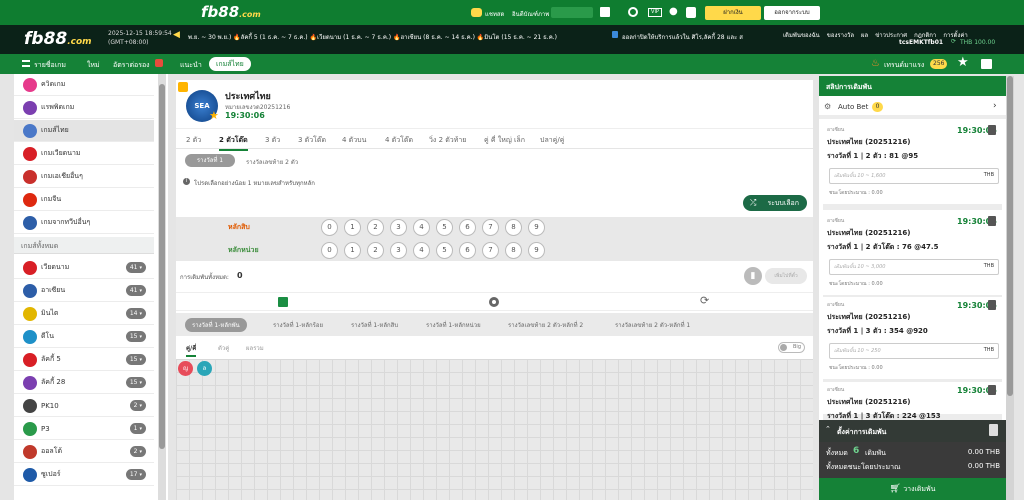 The width and height of the screenshot is (1024, 500). Describe the element at coordinates (912, 107) in the screenshot. I see `autobet-row: ⚙ Auto Bet 0 ›` at that location.